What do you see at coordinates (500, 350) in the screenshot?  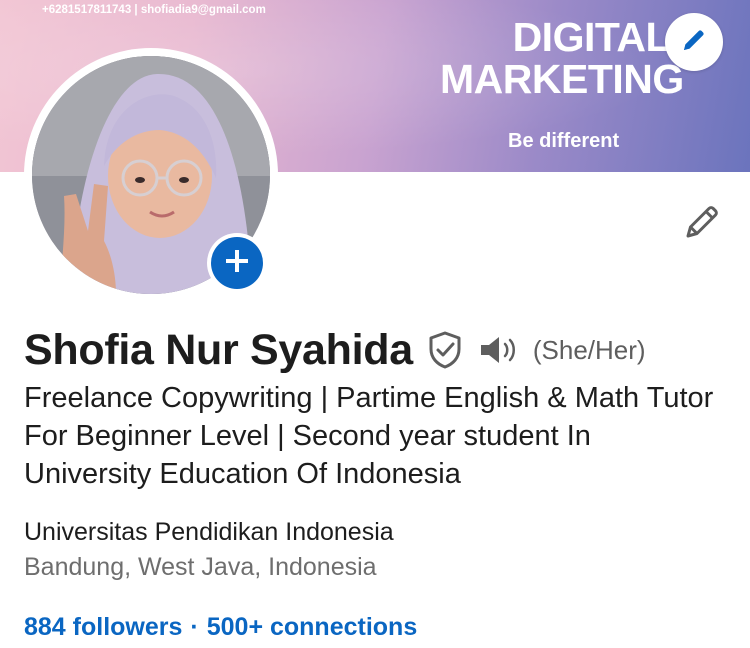 I see `speaker-icon` at bounding box center [500, 350].